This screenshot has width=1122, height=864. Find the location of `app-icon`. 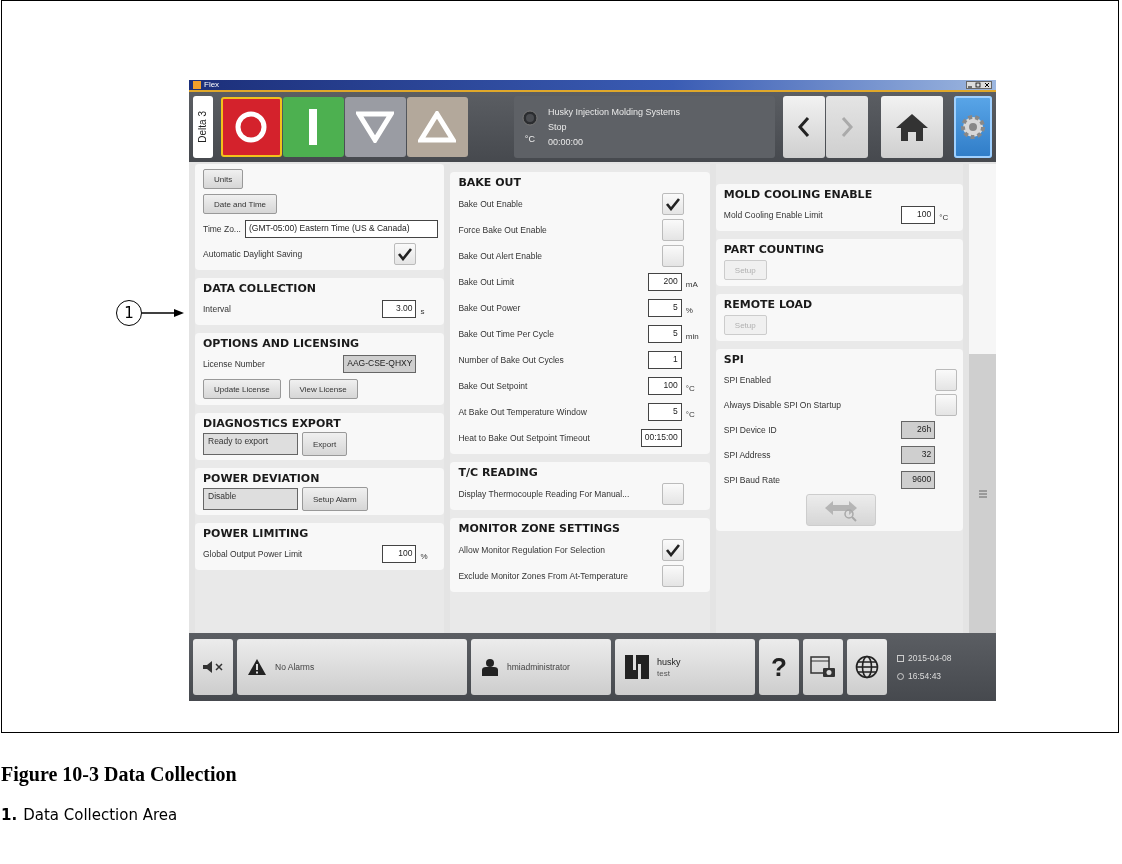

app-icon is located at coordinates (197, 85).